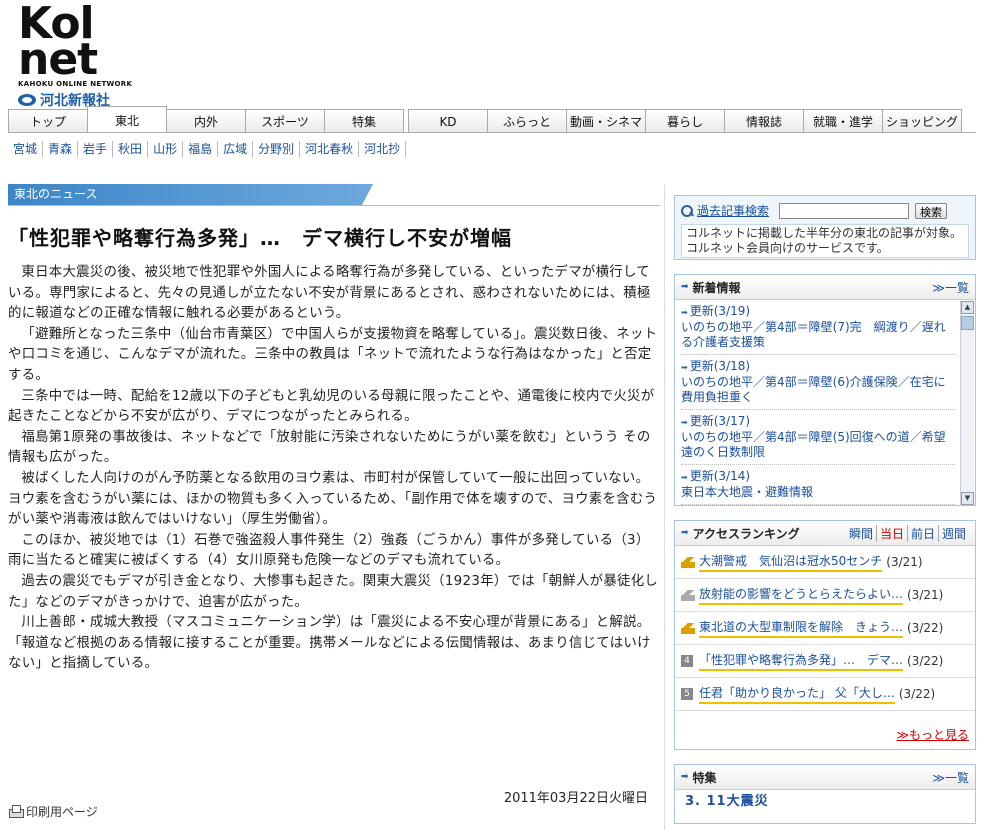 The height and width of the screenshot is (830, 985). Describe the element at coordinates (818, 492) in the screenshot. I see `news-text: 東日本大地震・避難情報` at that location.